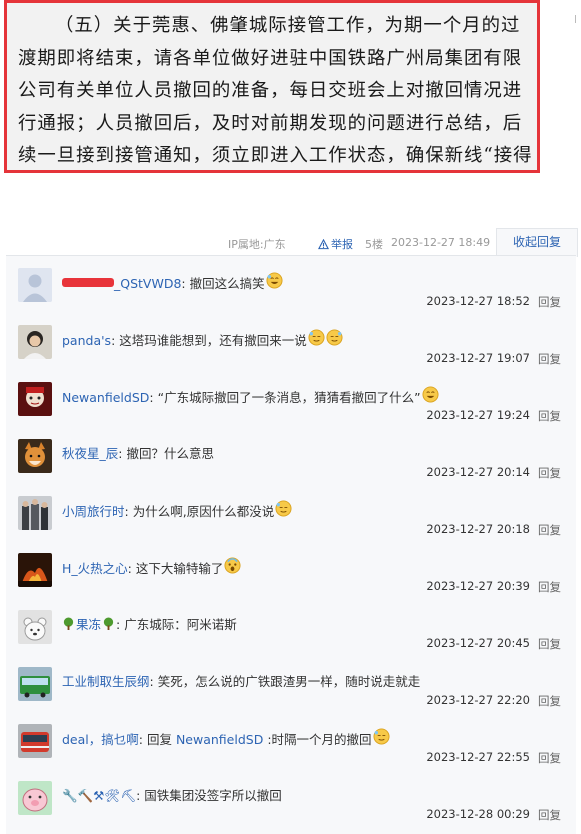 The image size is (581, 834). I want to click on comment-line: panda's: 这塔玛谁能想到，还有撤回来一说, so click(202, 339).